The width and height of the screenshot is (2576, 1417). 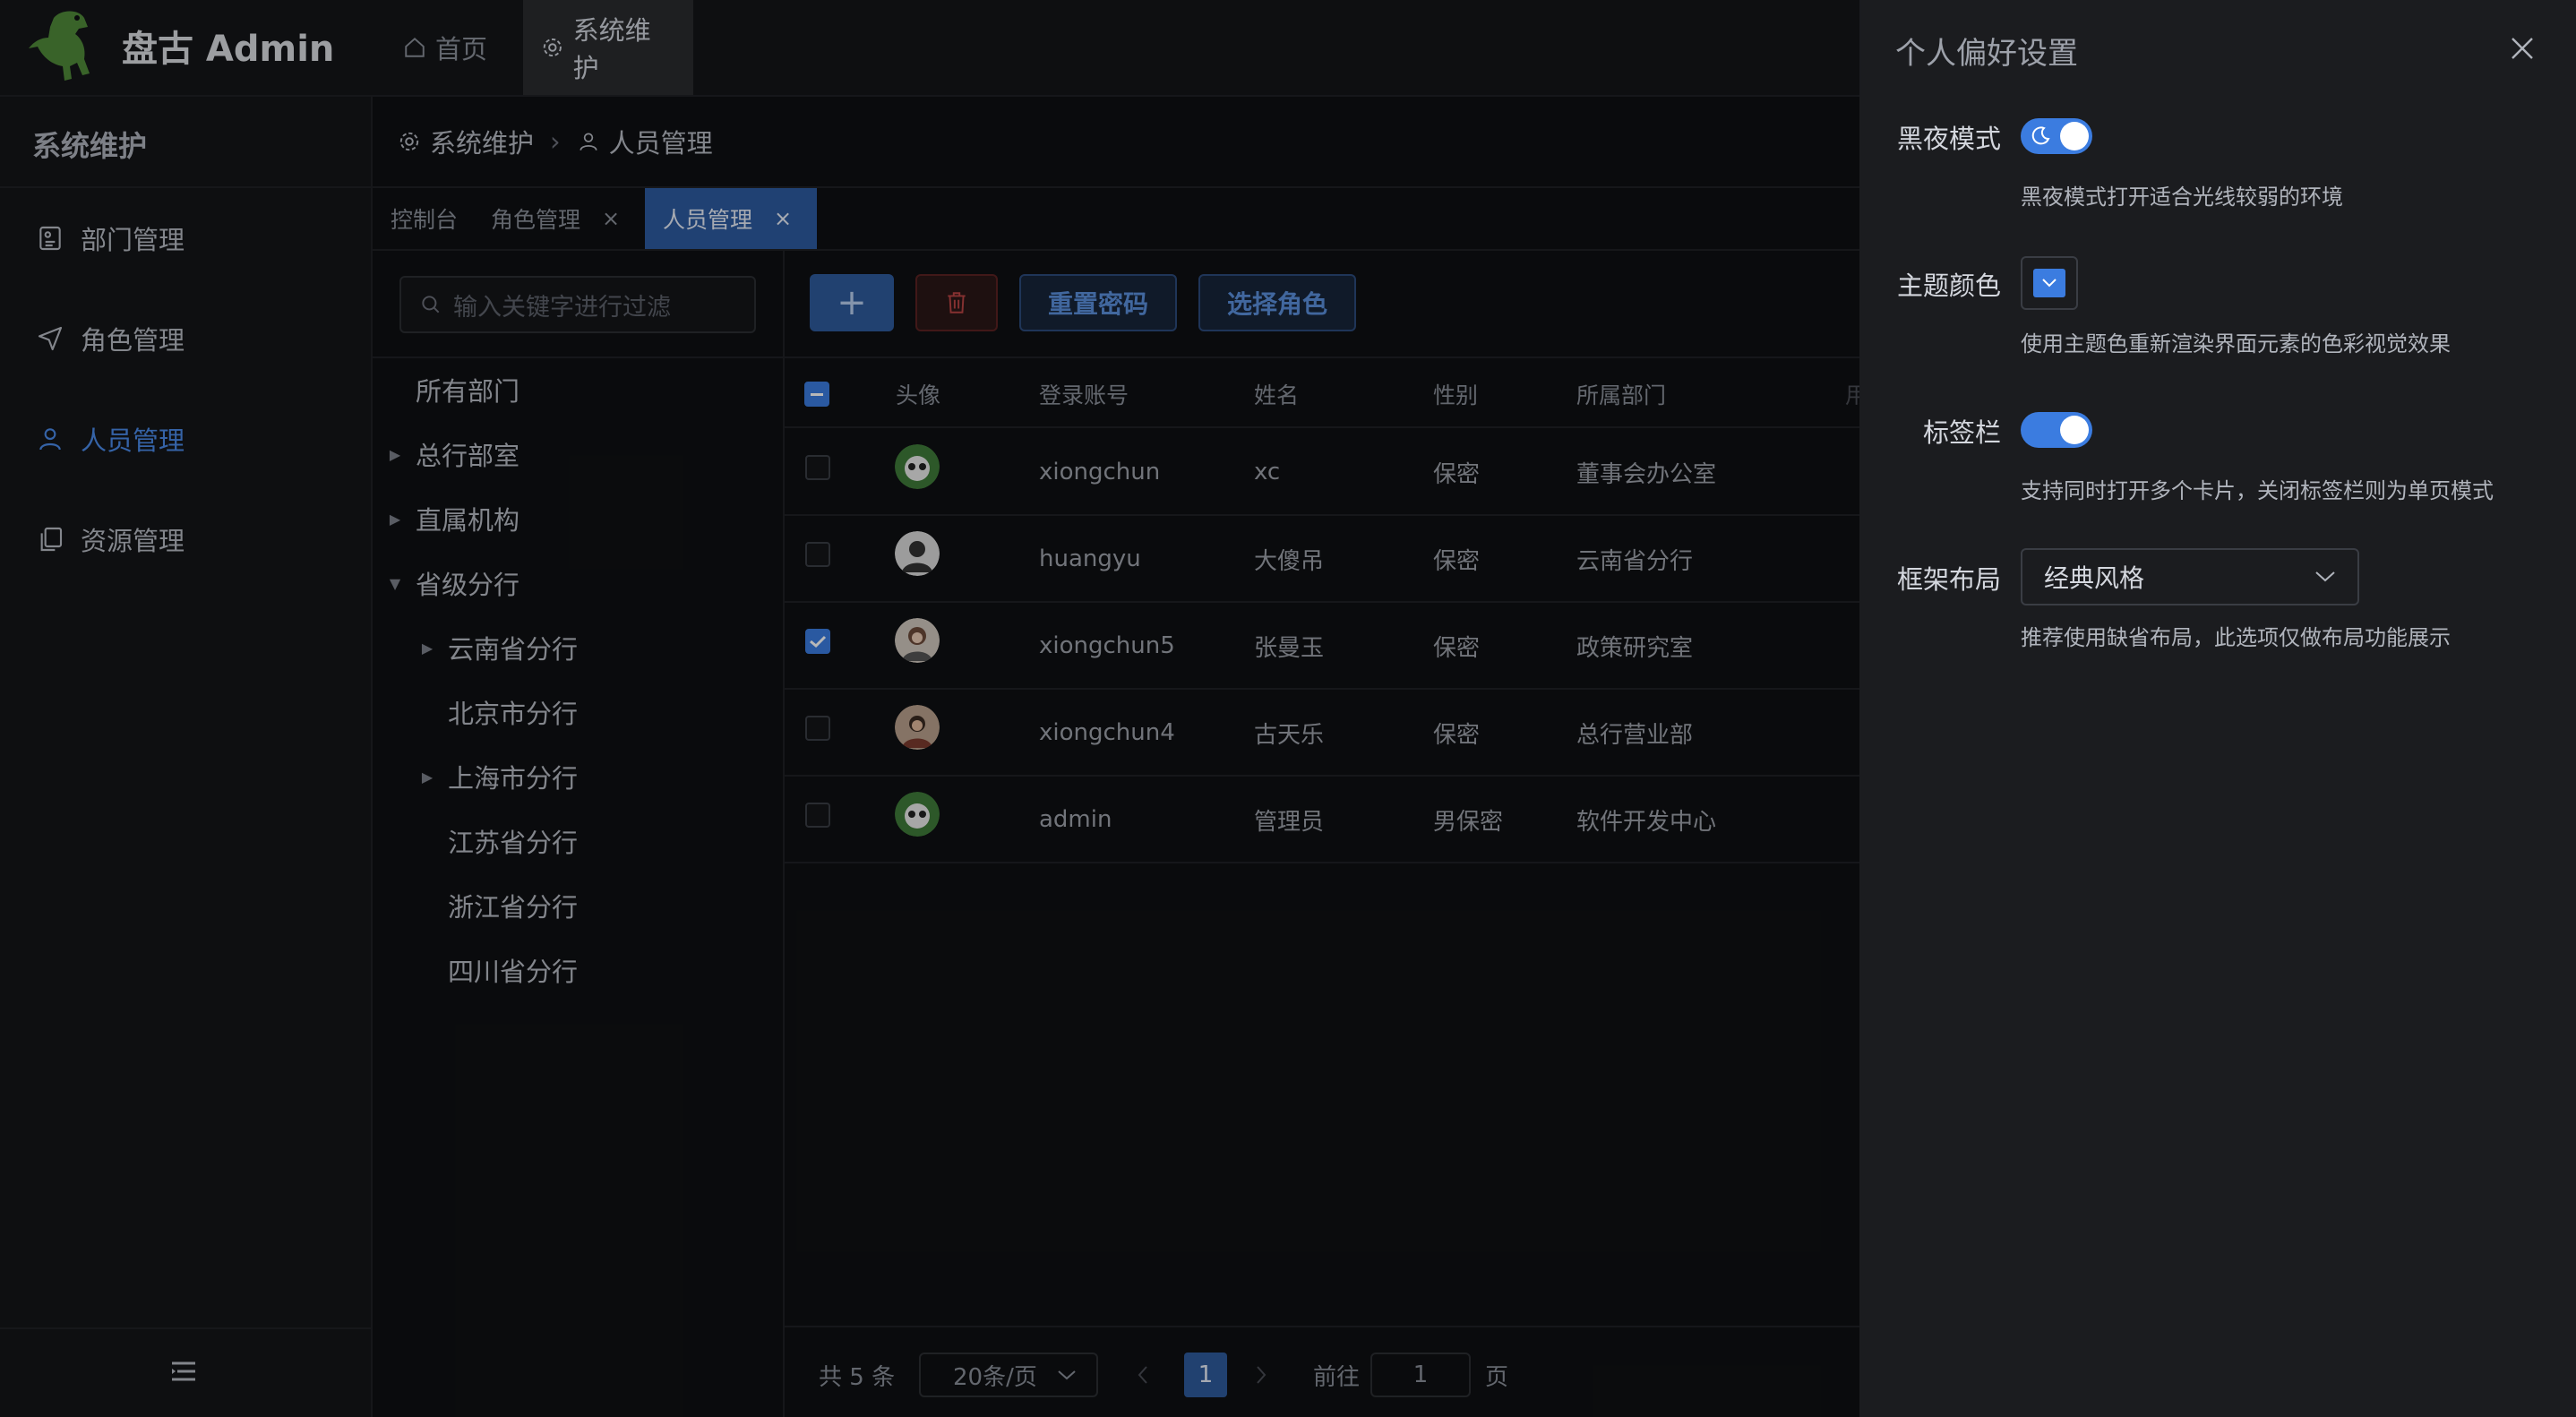 I want to click on drawer-title: 个人偏好设置, so click(x=1986, y=54).